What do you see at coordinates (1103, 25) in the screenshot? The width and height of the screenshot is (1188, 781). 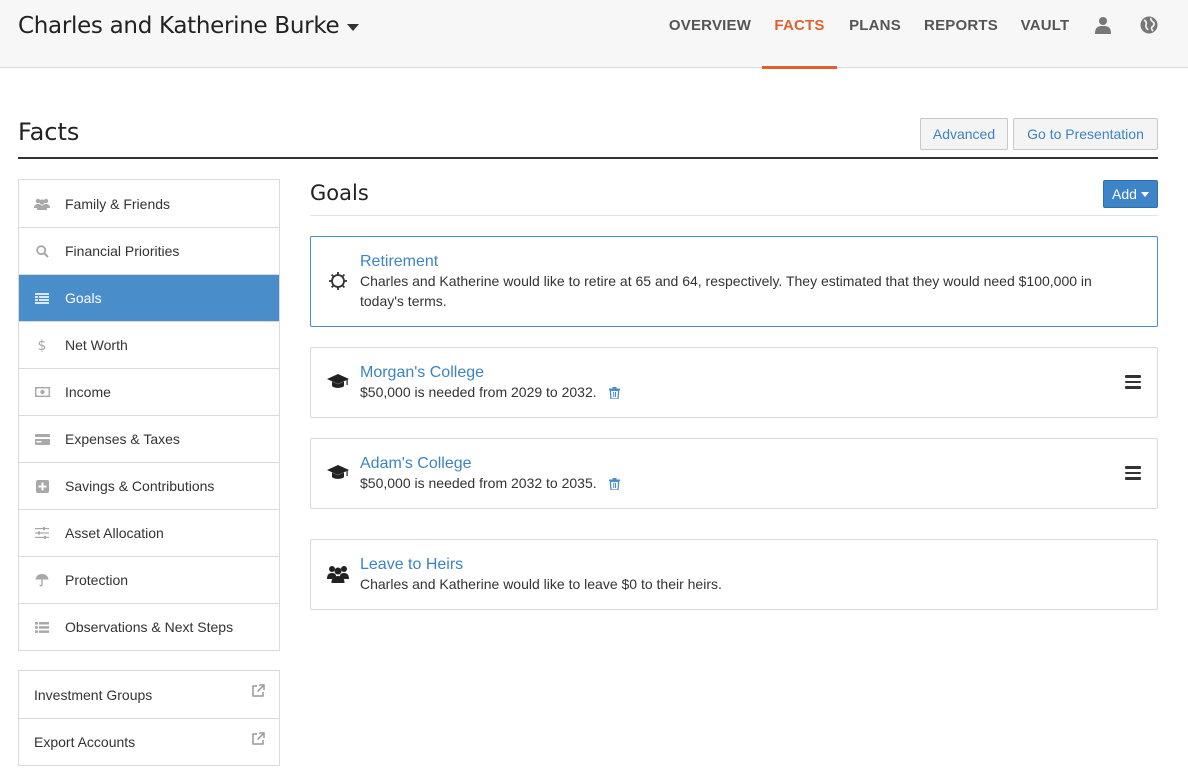 I see `user-icon` at bounding box center [1103, 25].